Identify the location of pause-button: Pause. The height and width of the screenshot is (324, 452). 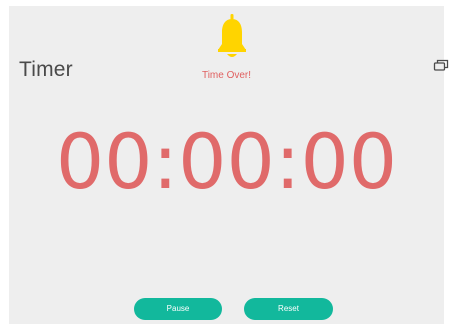
(178, 309).